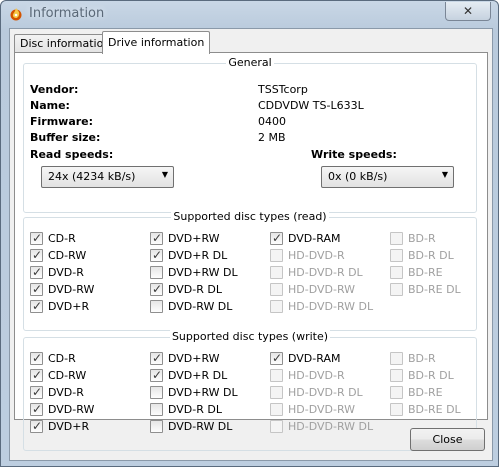  I want to click on flame-disc-icon, so click(16, 14).